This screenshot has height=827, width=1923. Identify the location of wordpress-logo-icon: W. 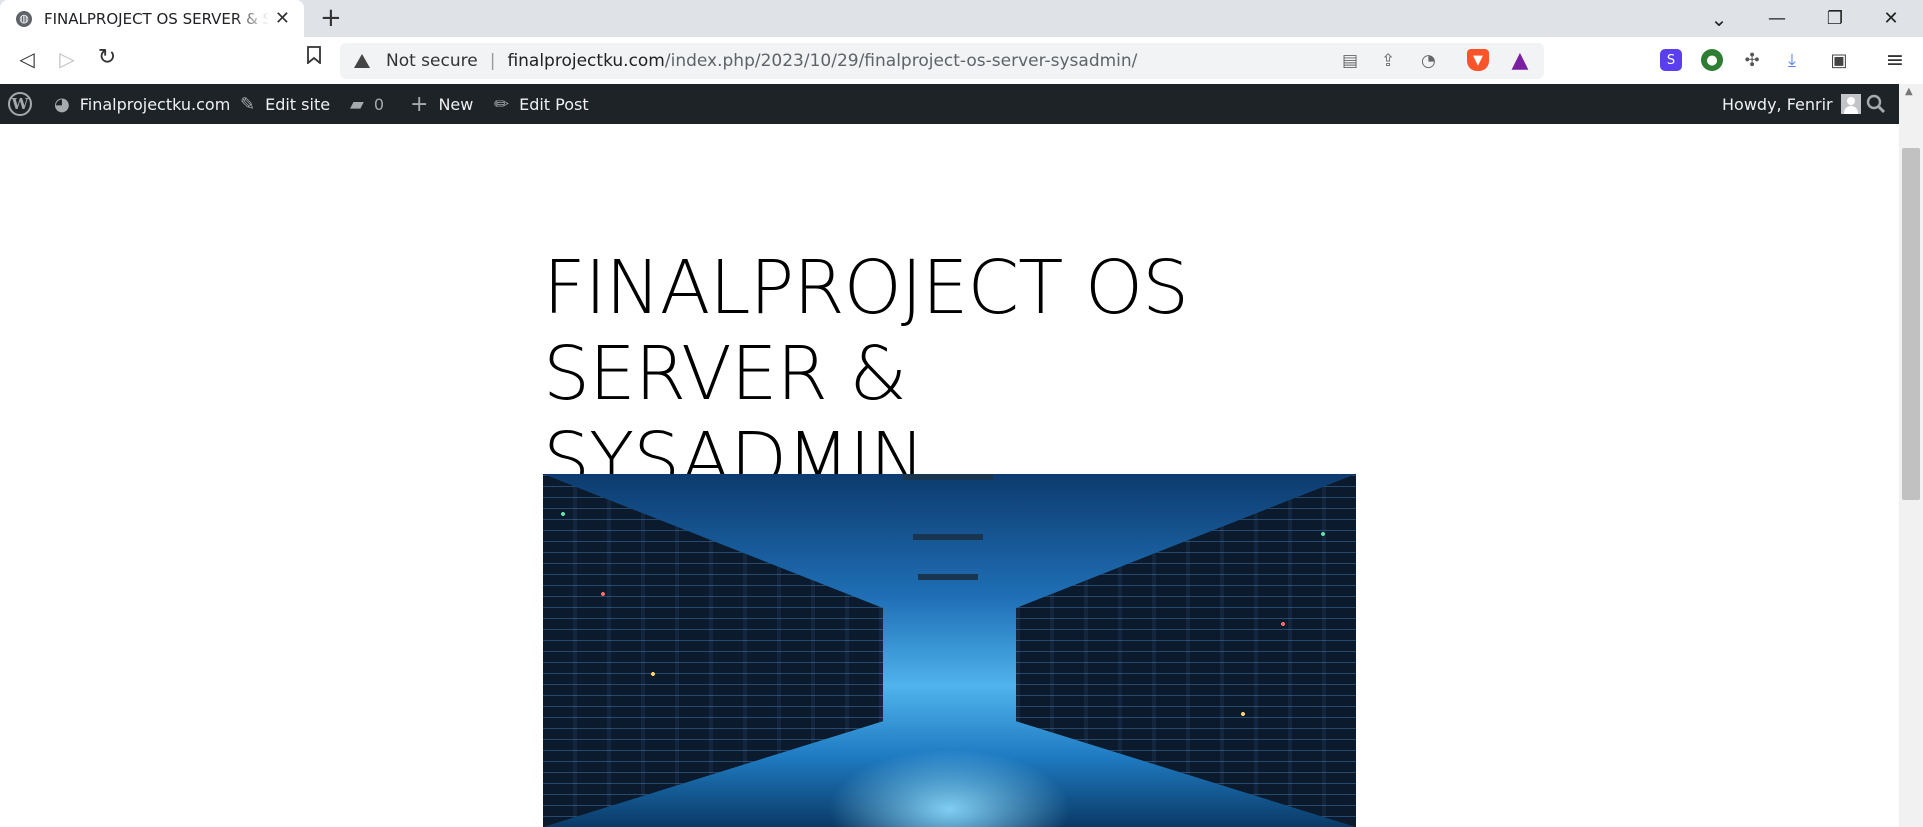
(20, 104).